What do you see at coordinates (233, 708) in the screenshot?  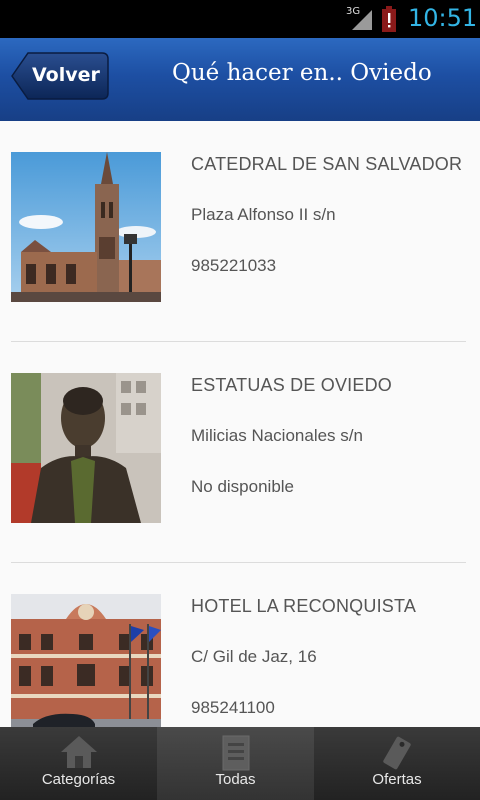 I see `place-phone: 985241100` at bounding box center [233, 708].